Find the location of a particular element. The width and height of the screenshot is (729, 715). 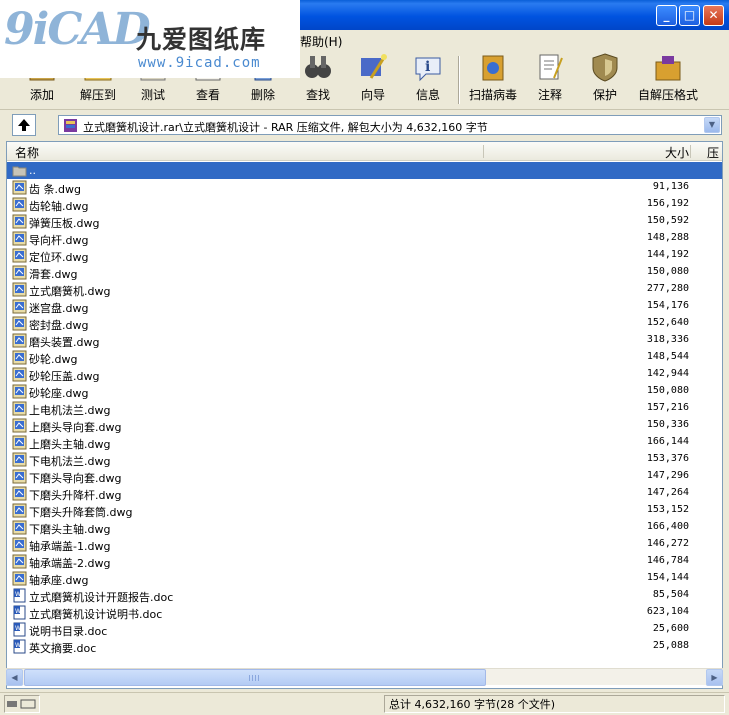

file-row: 下磨头升降杆.dwg 147,264 is located at coordinates (364, 493).